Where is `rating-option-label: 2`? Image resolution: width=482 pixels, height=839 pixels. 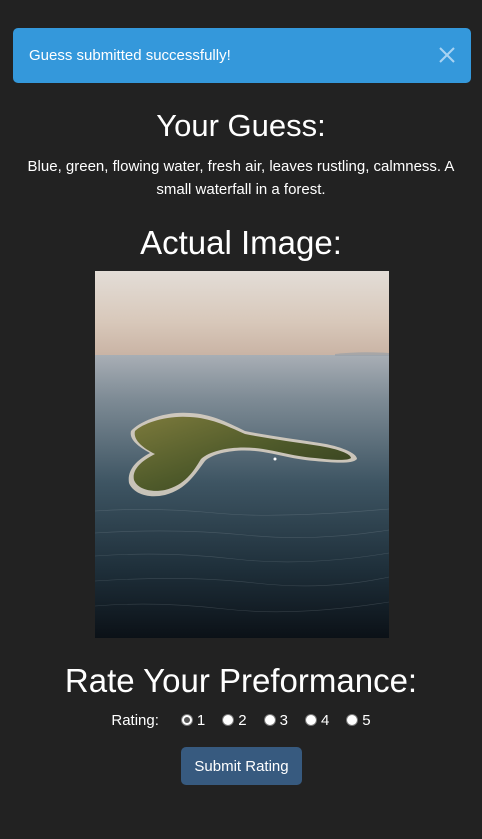
rating-option-label: 2 is located at coordinates (242, 720).